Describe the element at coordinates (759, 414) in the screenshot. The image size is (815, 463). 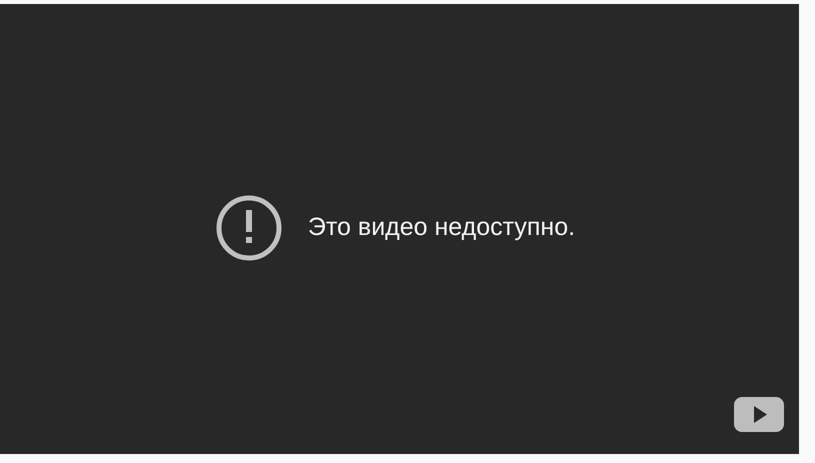
I see `play-logo-icon` at that location.